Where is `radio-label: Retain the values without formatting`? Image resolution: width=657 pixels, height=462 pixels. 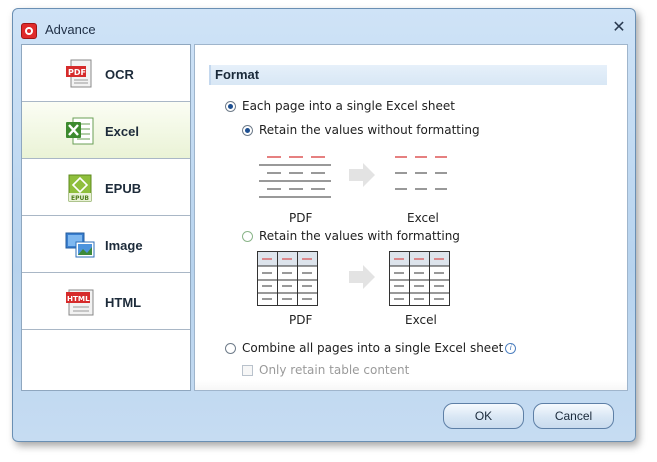 radio-label: Retain the values without formatting is located at coordinates (369, 130).